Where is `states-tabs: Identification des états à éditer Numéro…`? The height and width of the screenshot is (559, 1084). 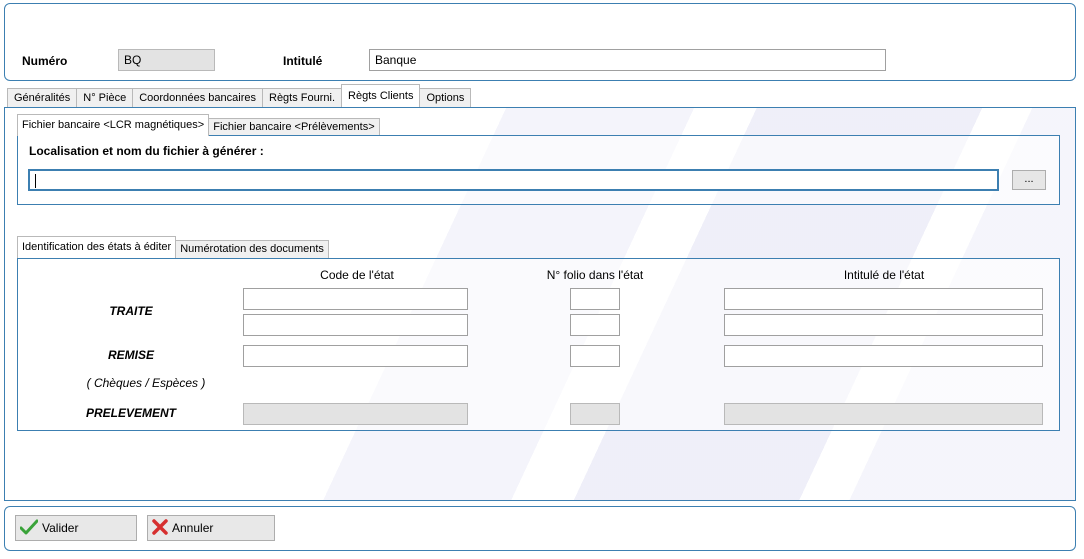 states-tabs: Identification des états à éditer Numéro… is located at coordinates (173, 247).